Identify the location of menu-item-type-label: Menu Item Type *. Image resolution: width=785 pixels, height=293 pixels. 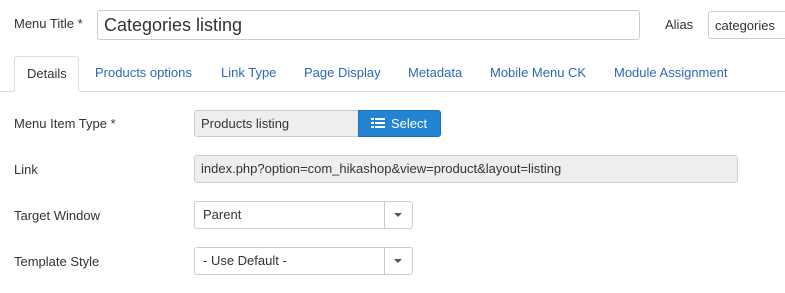
(65, 123).